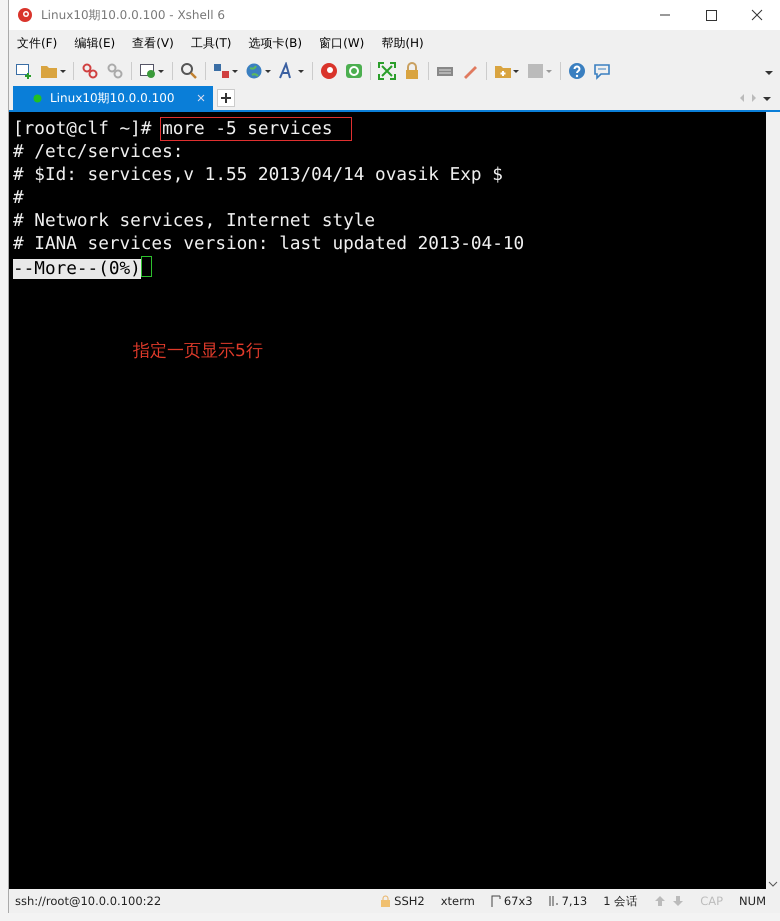 This screenshot has width=780, height=921. What do you see at coordinates (409, 901) in the screenshot?
I see `protocol-label: SSH2` at bounding box center [409, 901].